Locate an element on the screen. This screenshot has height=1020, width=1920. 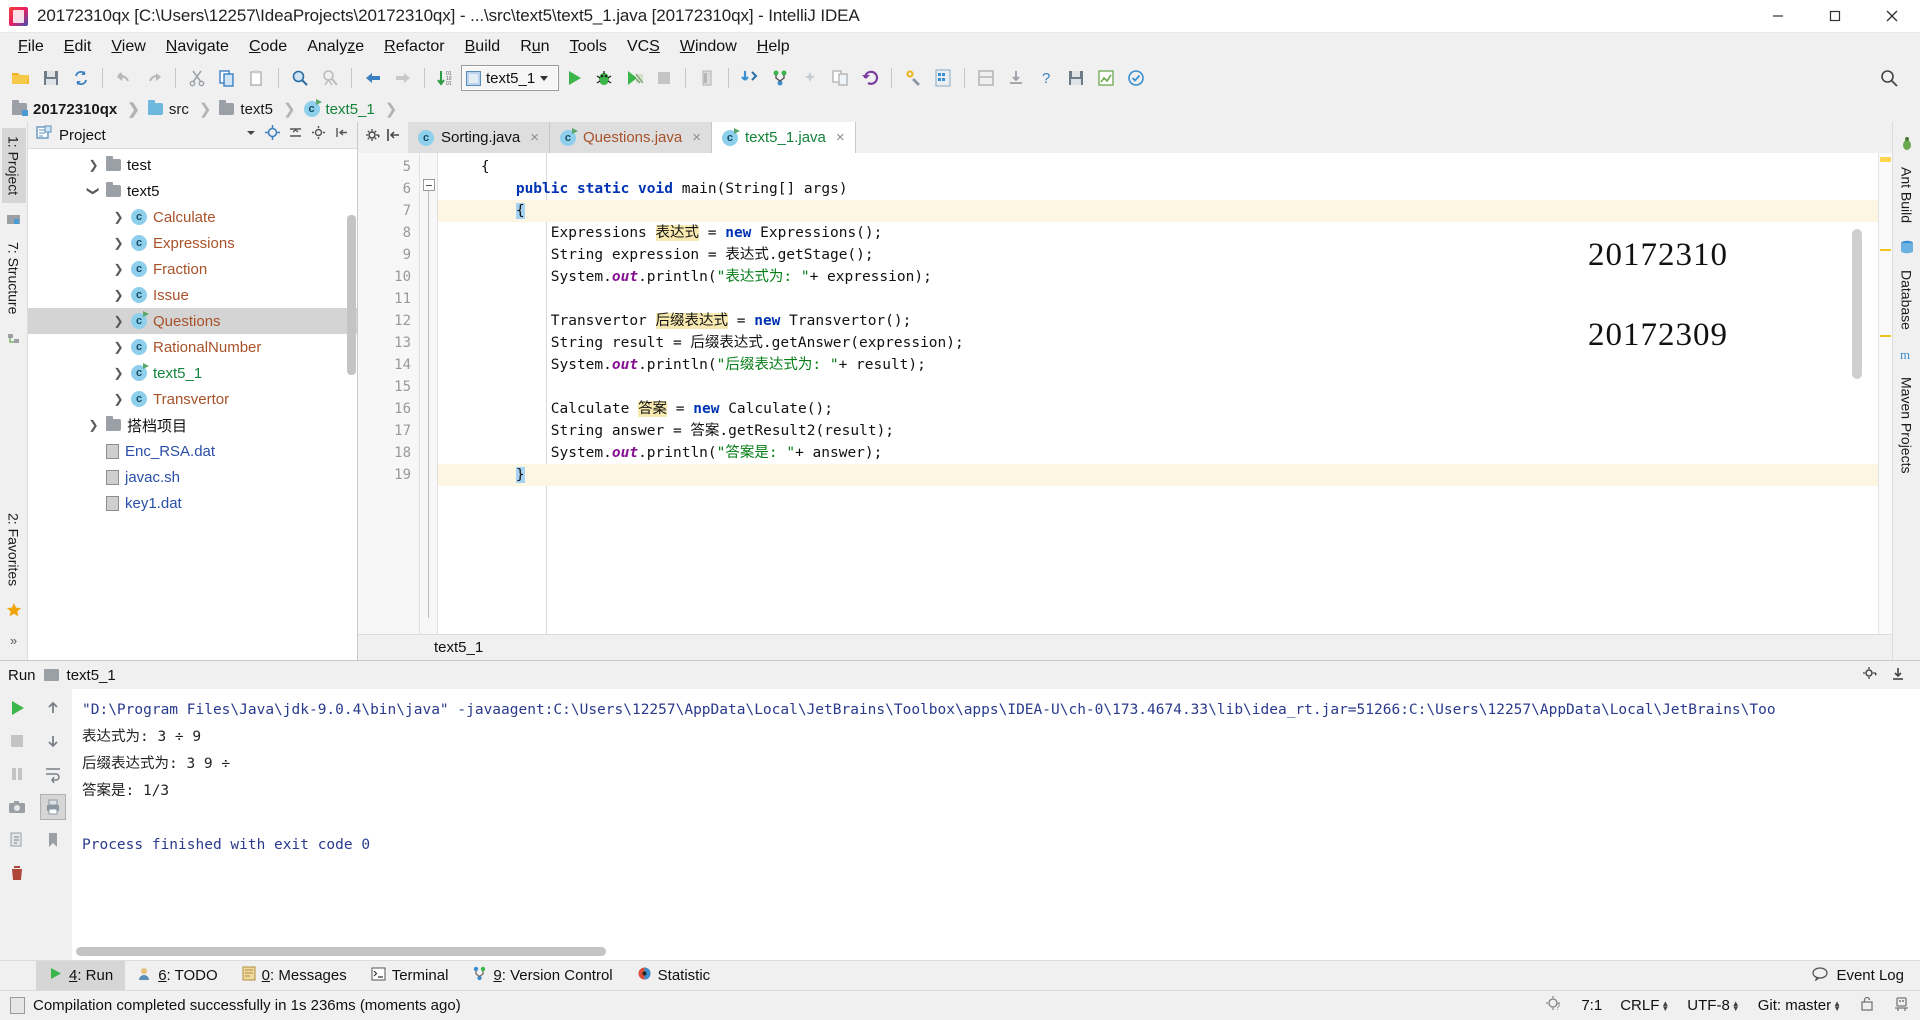
sync-icon is located at coordinates (81, 78).